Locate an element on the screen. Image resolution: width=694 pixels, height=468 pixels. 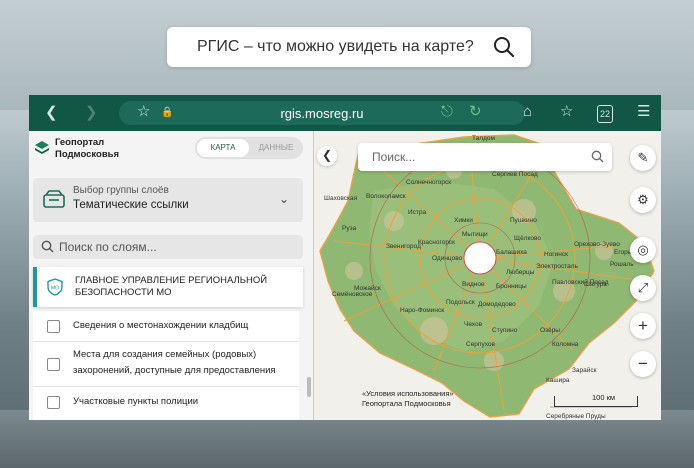
city-label: Сергиев Посад is located at coordinates (515, 174).